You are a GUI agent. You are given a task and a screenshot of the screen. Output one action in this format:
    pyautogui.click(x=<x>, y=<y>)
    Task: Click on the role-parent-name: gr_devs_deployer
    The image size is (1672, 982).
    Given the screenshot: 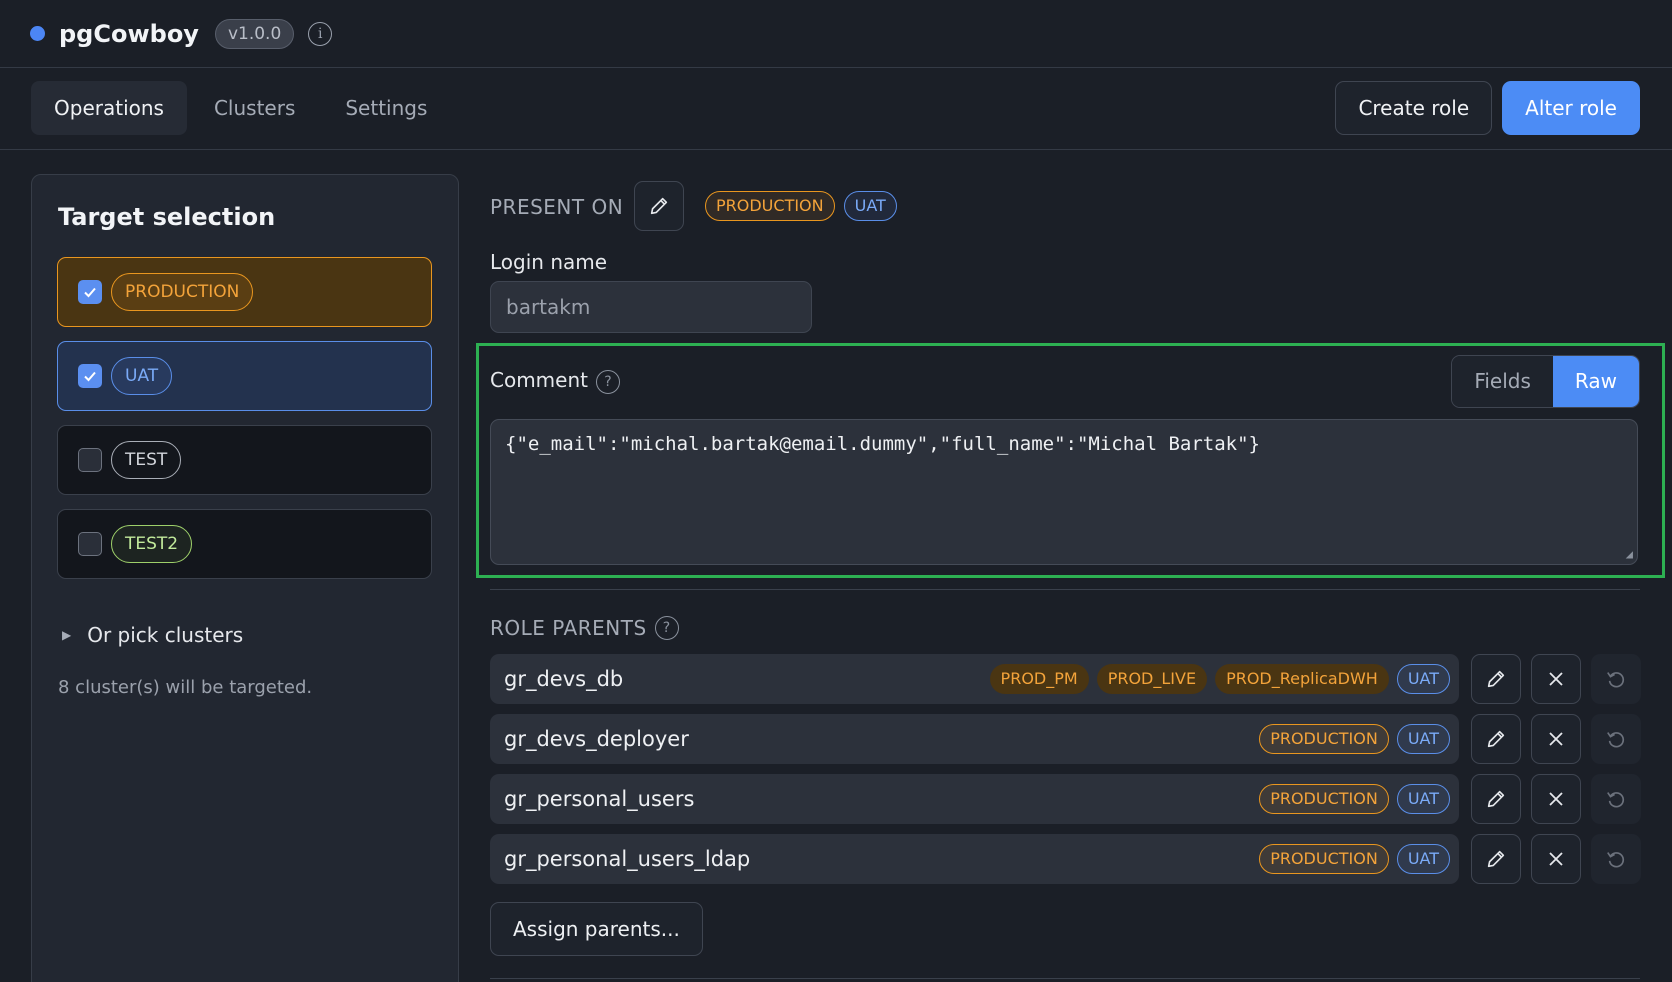 What is the action you would take?
    pyautogui.click(x=596, y=739)
    